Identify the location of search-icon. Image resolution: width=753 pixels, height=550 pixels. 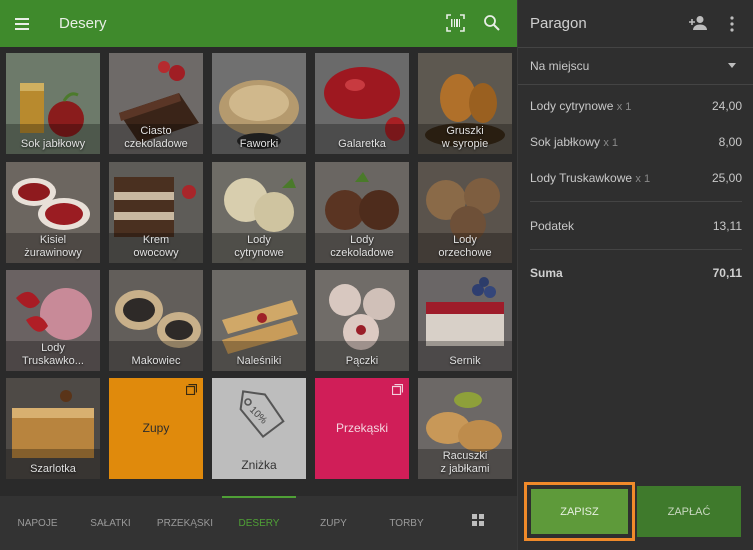
(492, 23).